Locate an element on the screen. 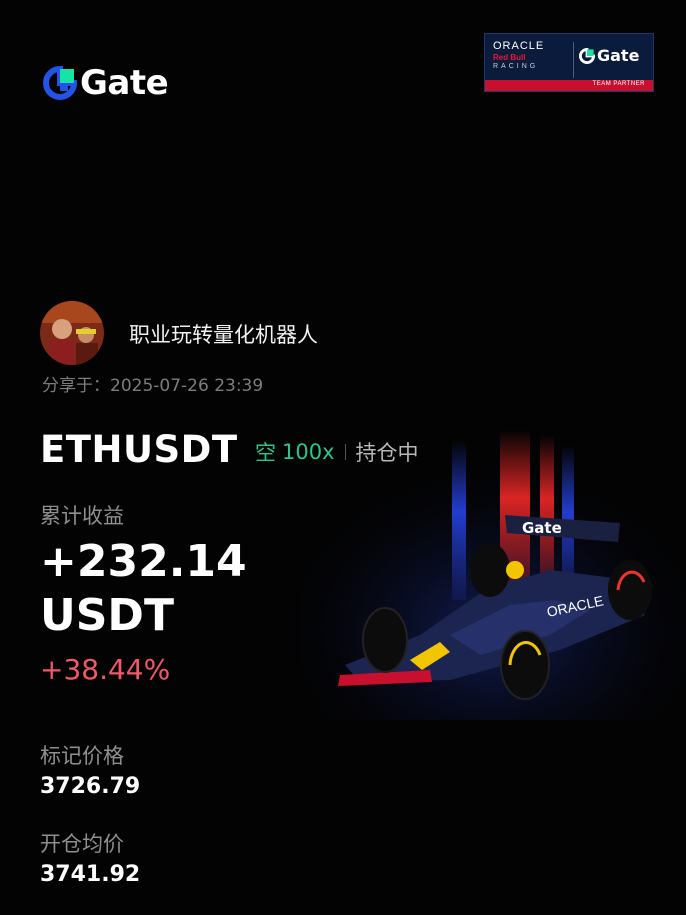 The width and height of the screenshot is (686, 915). gate-logo-text: Gate is located at coordinates (124, 83).